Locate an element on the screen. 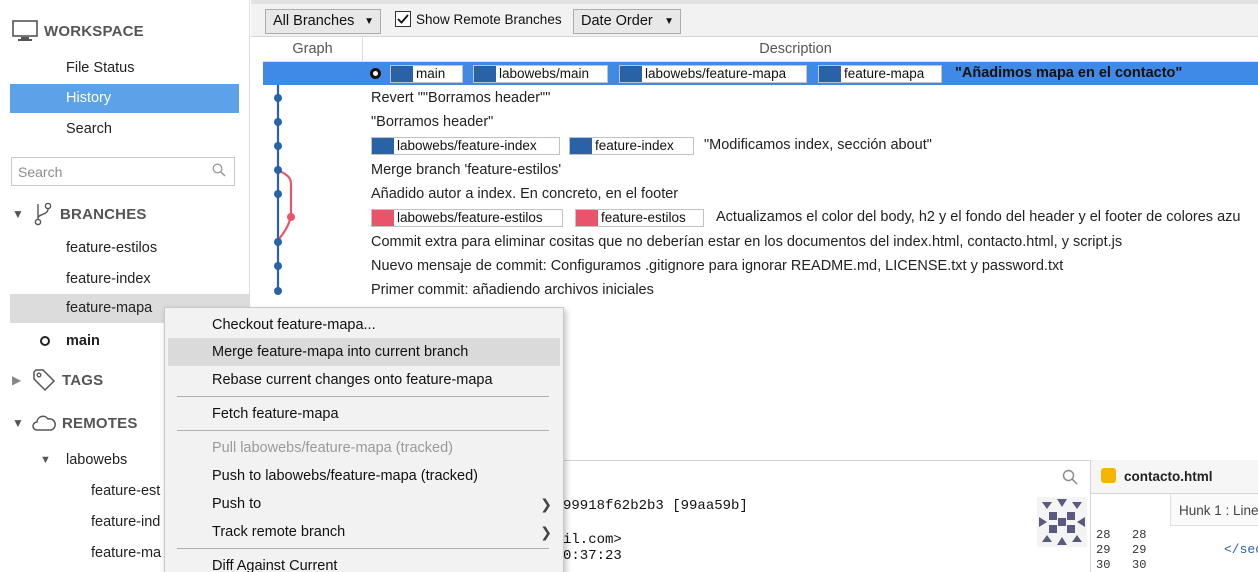 The image size is (1258, 572). graph-column-header: Graph is located at coordinates (313, 49).